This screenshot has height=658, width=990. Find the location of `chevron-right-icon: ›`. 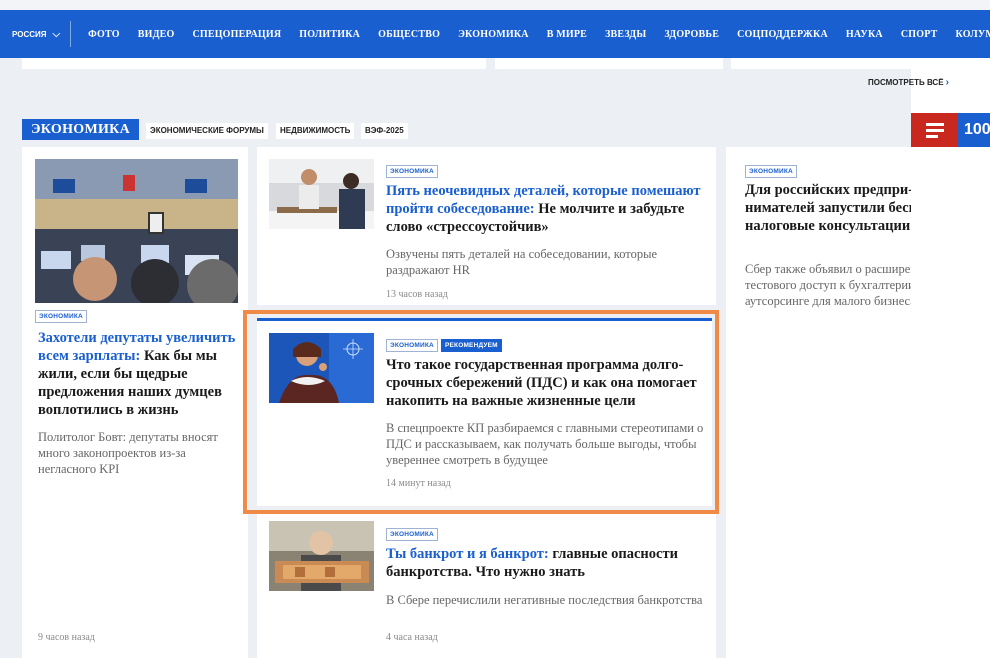

chevron-right-icon: › is located at coordinates (947, 82).